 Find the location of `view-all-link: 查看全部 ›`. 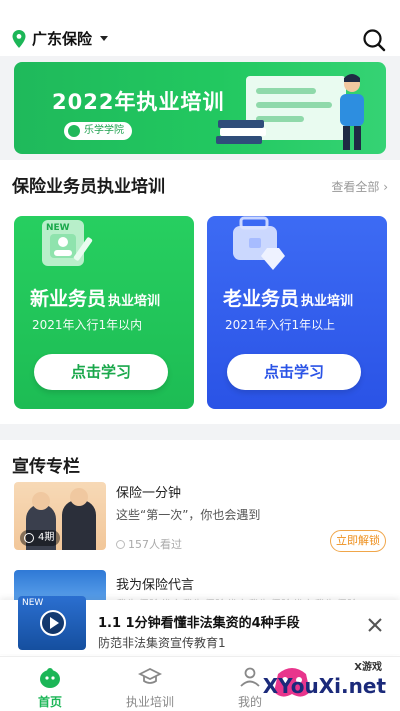

view-all-link: 查看全部 › is located at coordinates (359, 186).